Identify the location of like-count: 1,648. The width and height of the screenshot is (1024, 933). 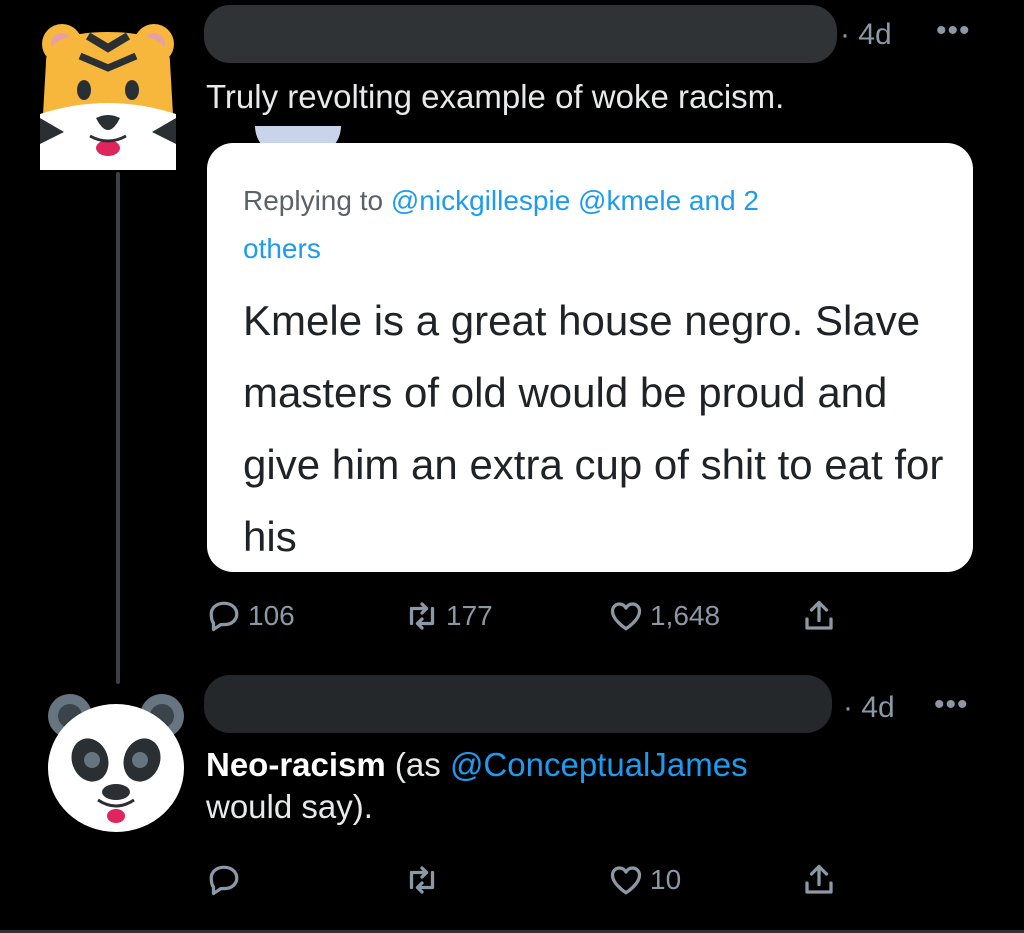
(685, 615).